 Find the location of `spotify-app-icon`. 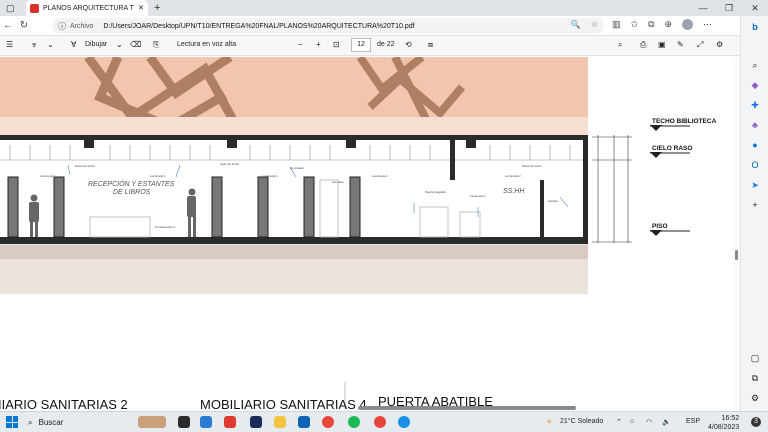

spotify-app-icon is located at coordinates (354, 422).